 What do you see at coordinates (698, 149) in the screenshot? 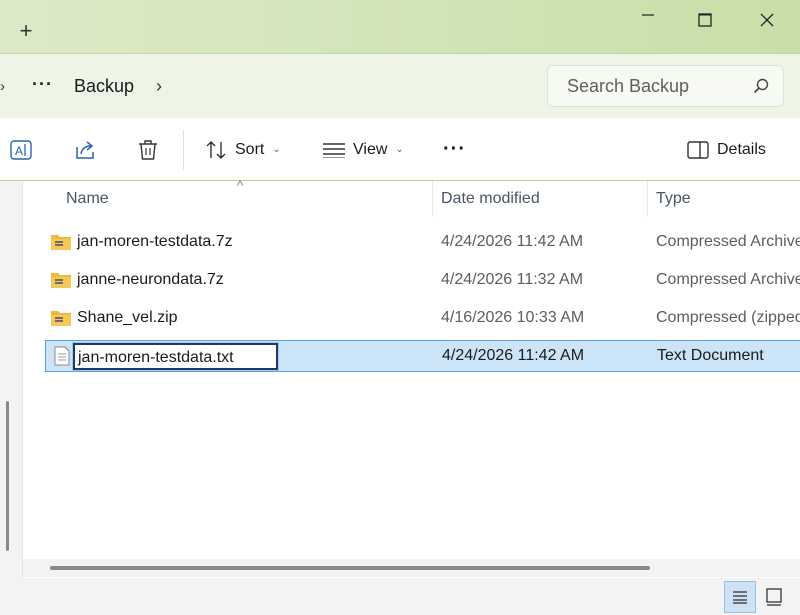
I see `details-pane-icon` at bounding box center [698, 149].